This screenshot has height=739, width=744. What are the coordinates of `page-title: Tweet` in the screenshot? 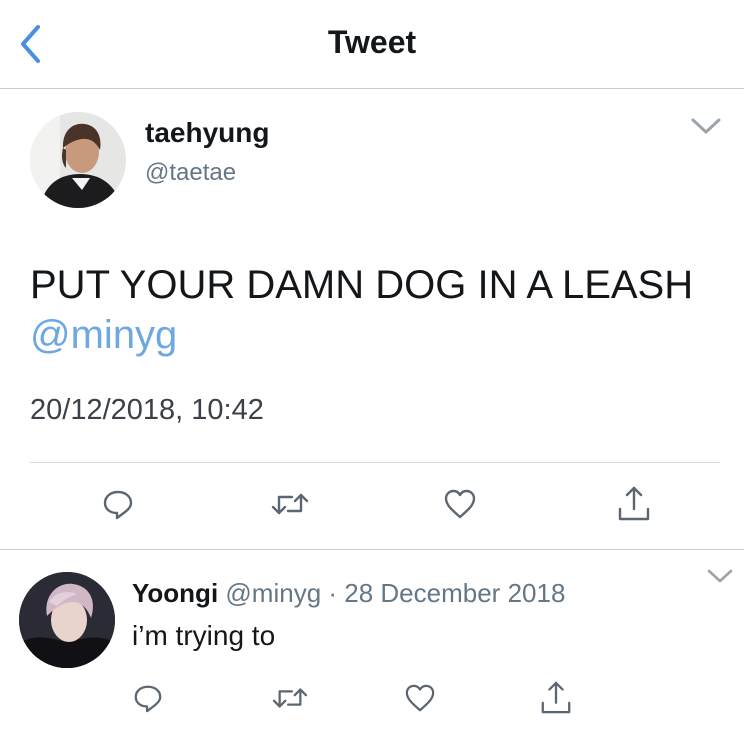 It's located at (372, 42).